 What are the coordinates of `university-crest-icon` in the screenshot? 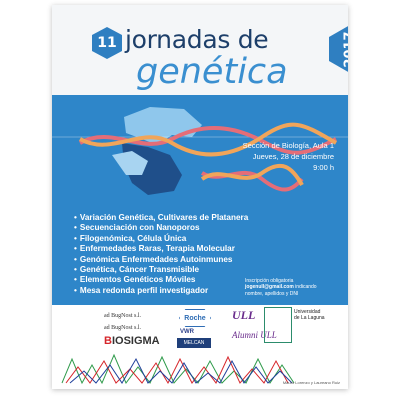 It's located at (278, 325).